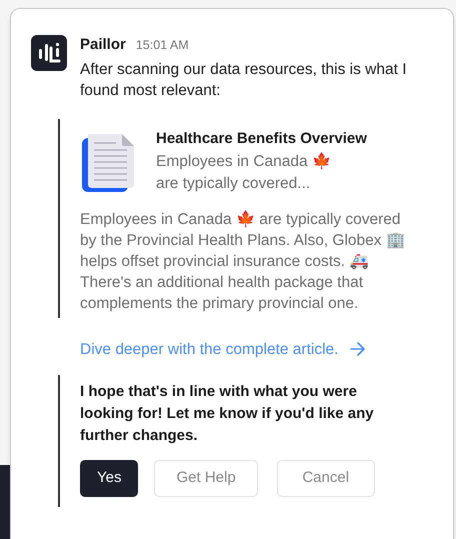 The height and width of the screenshot is (539, 456). What do you see at coordinates (227, 414) in the screenshot?
I see `followup-message: I hope that's in line with what you were looking for! Let me know if you'd like any further changes.` at bounding box center [227, 414].